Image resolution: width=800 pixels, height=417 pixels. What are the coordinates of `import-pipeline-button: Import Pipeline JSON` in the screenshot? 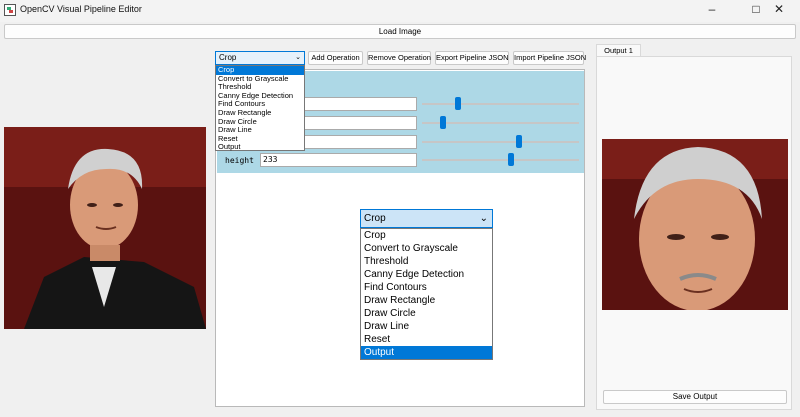 It's located at (549, 58).